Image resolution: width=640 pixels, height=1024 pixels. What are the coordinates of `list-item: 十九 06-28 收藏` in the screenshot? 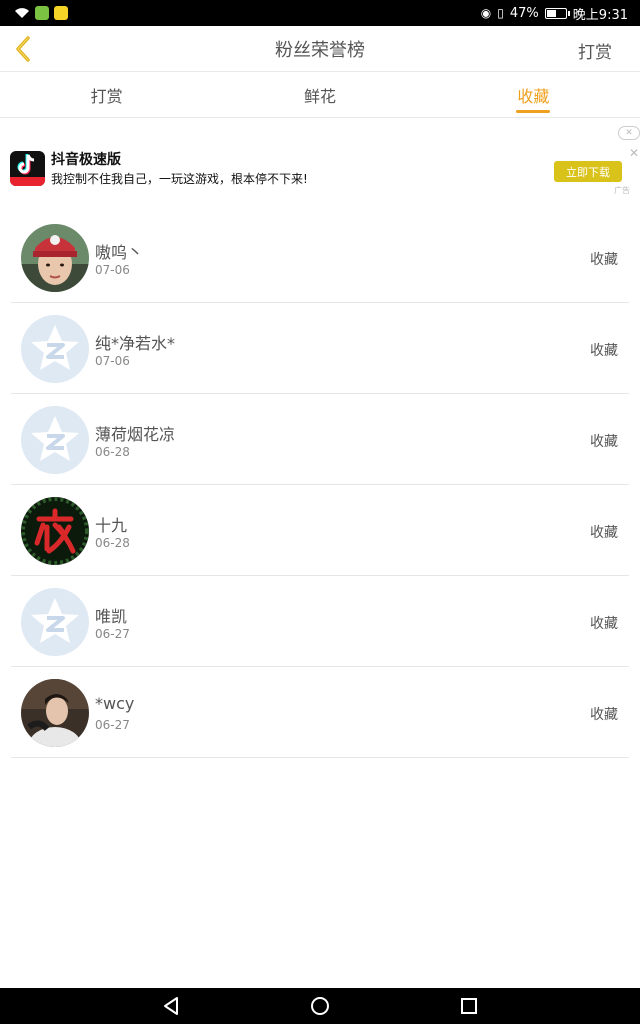 It's located at (320, 530).